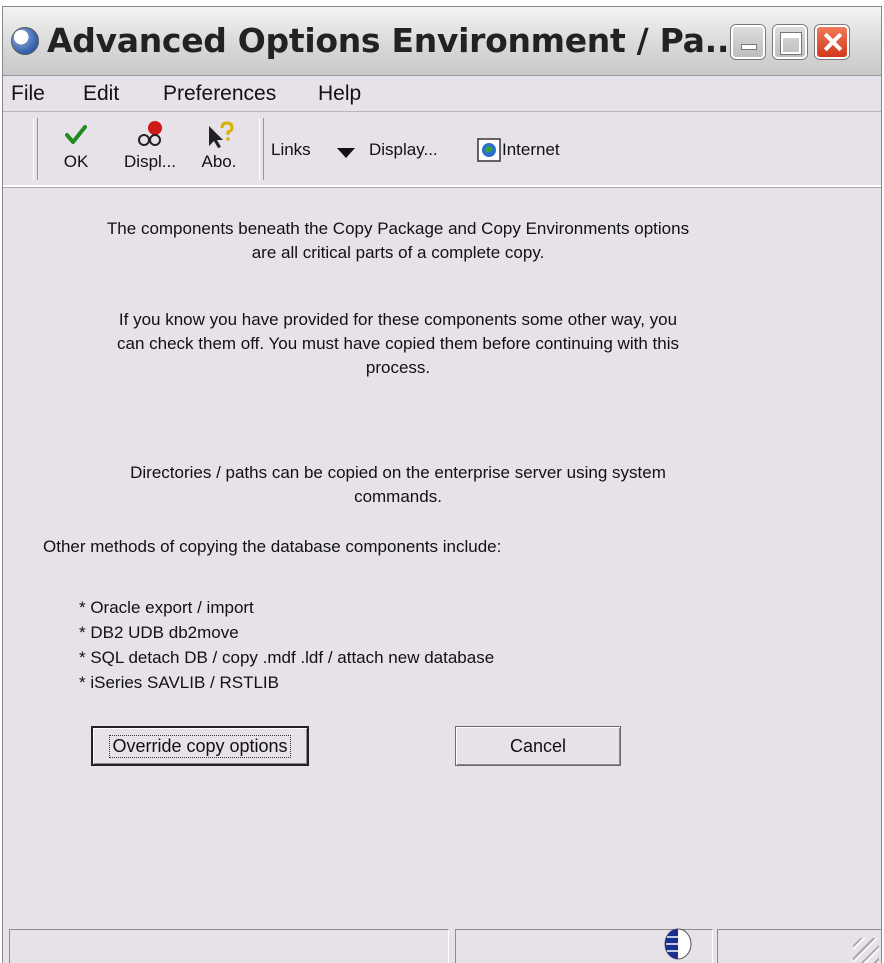  Describe the element at coordinates (790, 42) in the screenshot. I see `maximize-button` at that location.